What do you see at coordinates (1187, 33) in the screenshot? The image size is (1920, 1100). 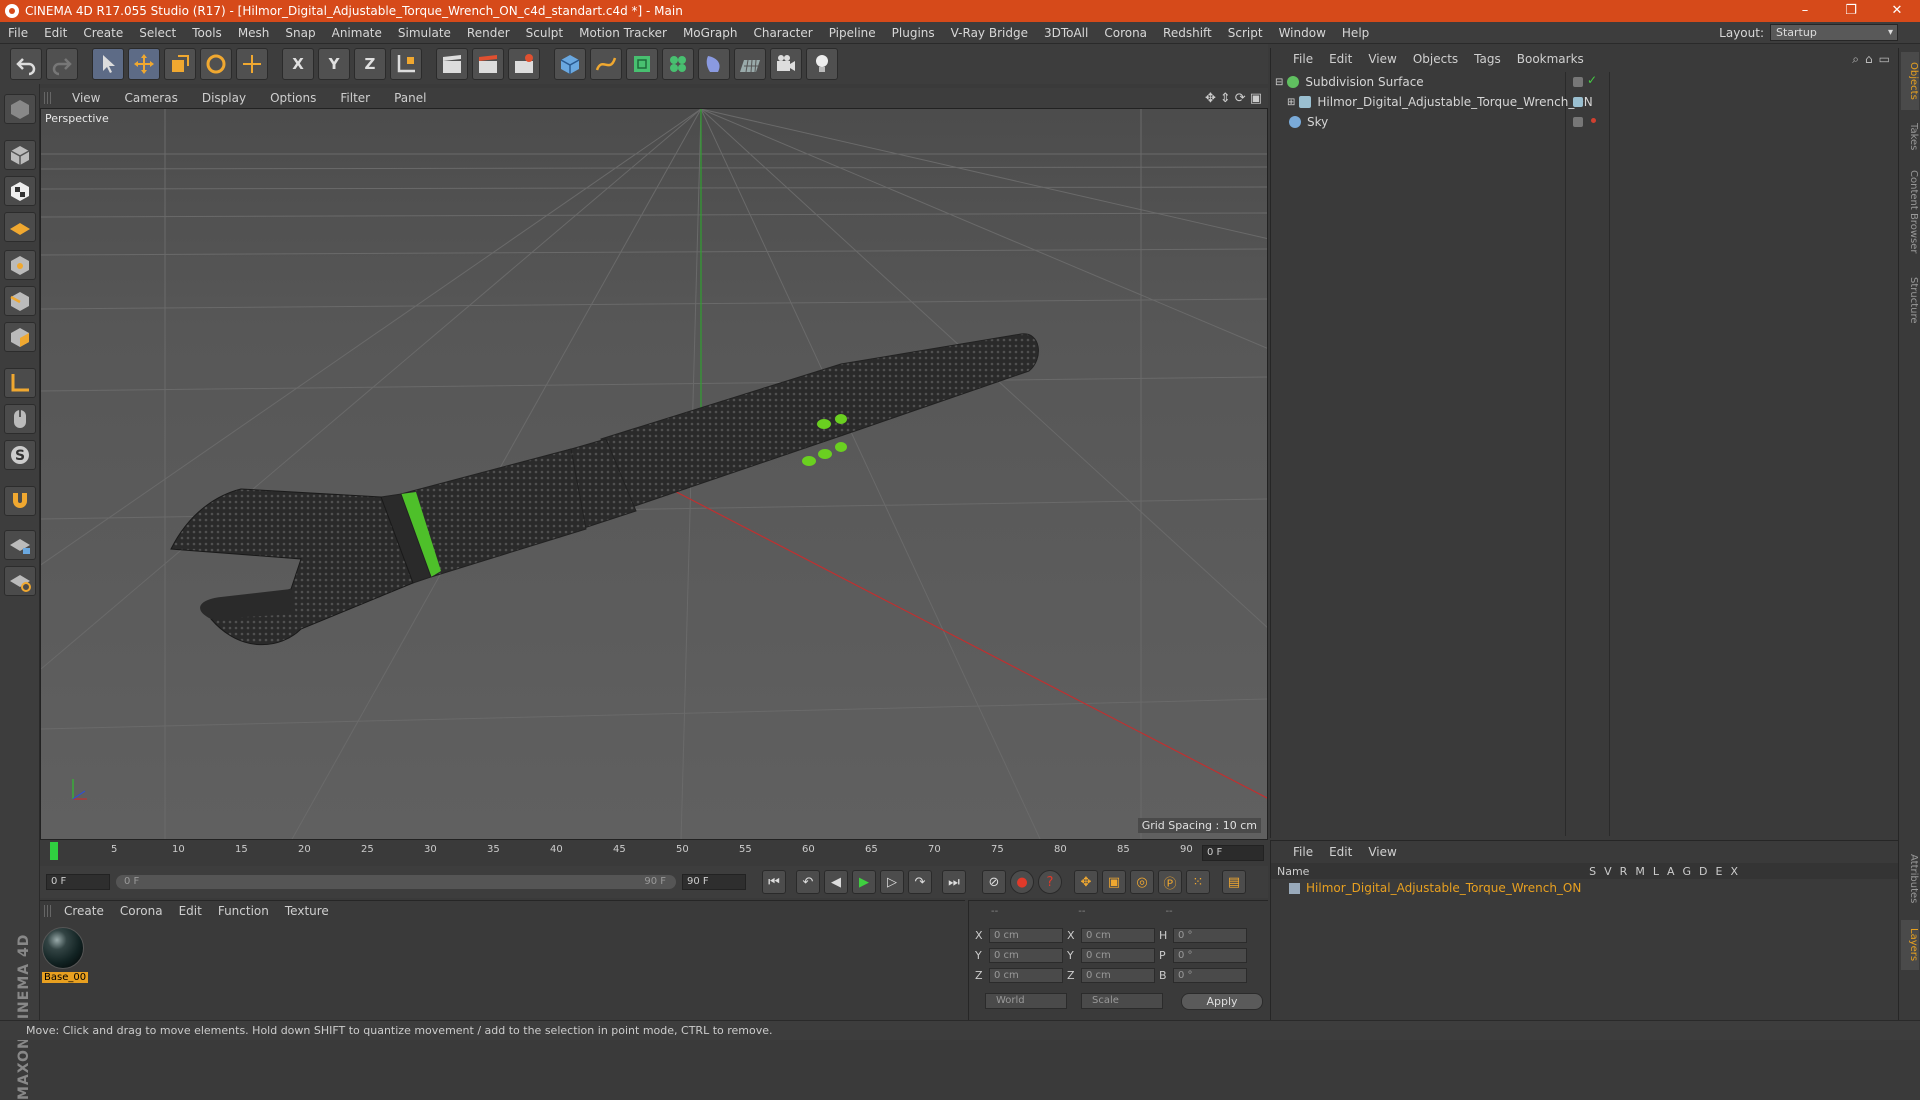 I see `menu-redshift: Redshift` at bounding box center [1187, 33].